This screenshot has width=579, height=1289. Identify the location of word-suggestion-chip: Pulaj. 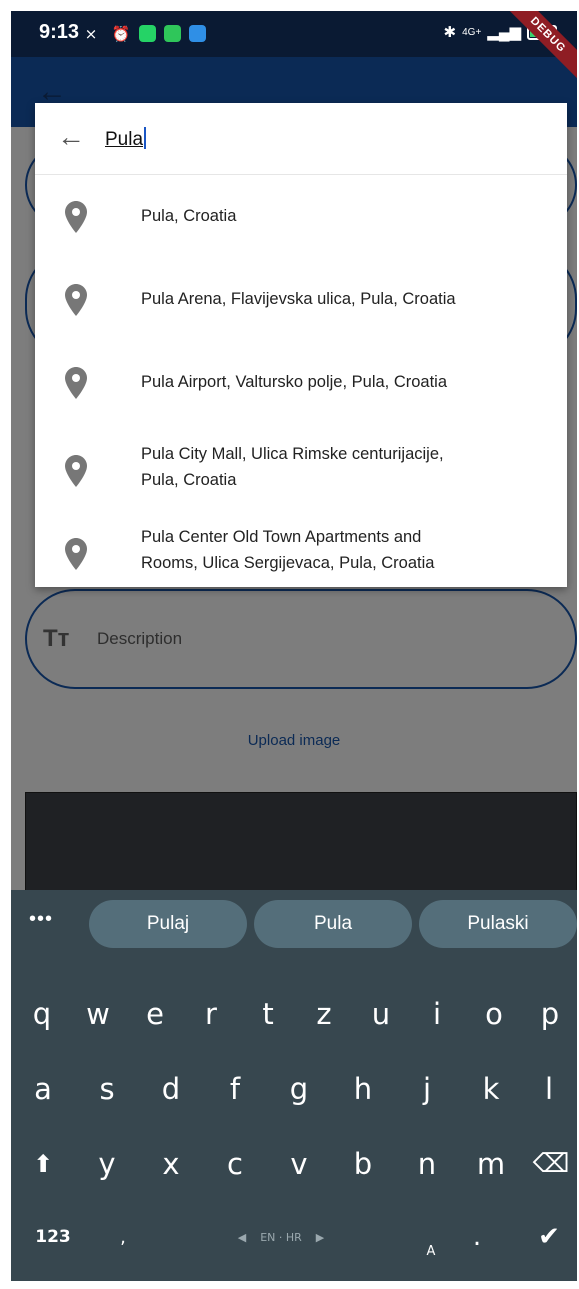
(168, 924).